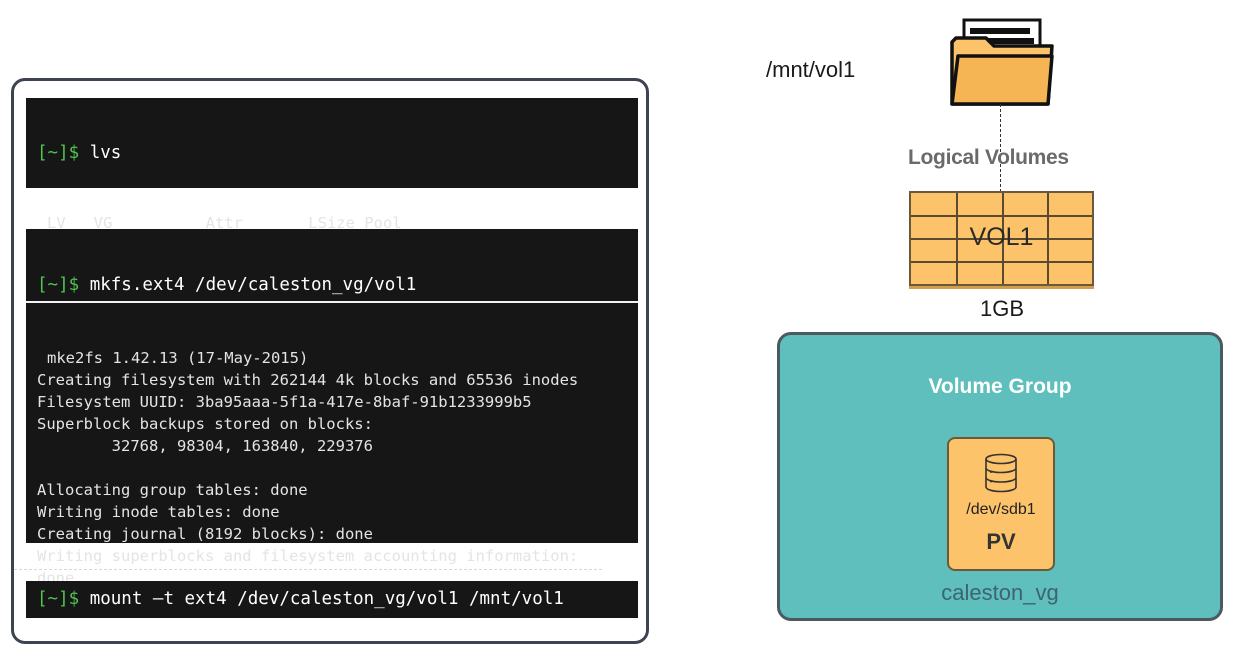  What do you see at coordinates (1001, 541) in the screenshot?
I see `pv-label: PV` at bounding box center [1001, 541].